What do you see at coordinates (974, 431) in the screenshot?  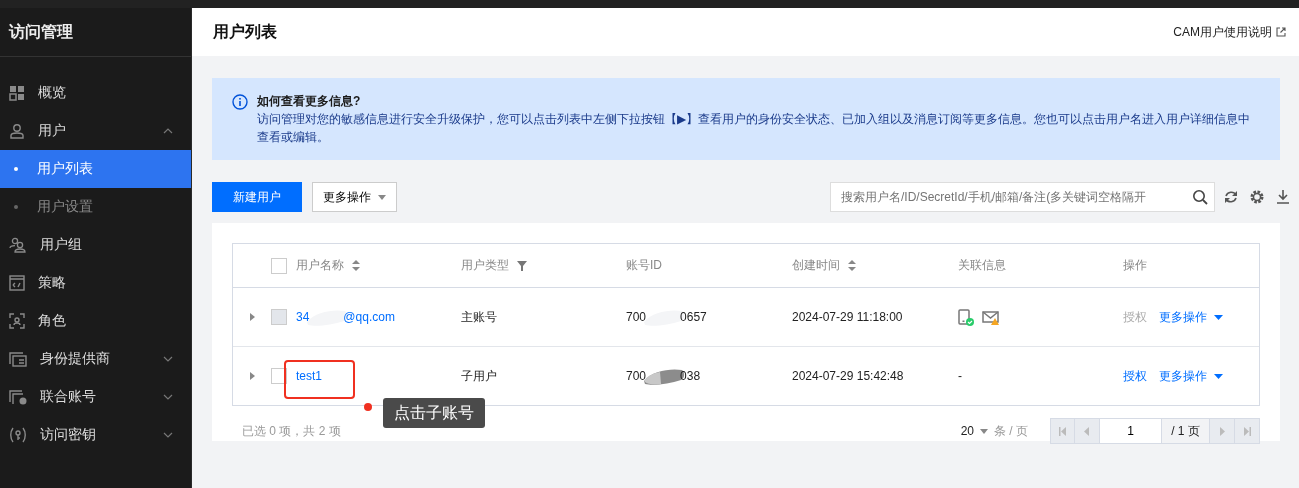 I see `page-size-select: 20` at bounding box center [974, 431].